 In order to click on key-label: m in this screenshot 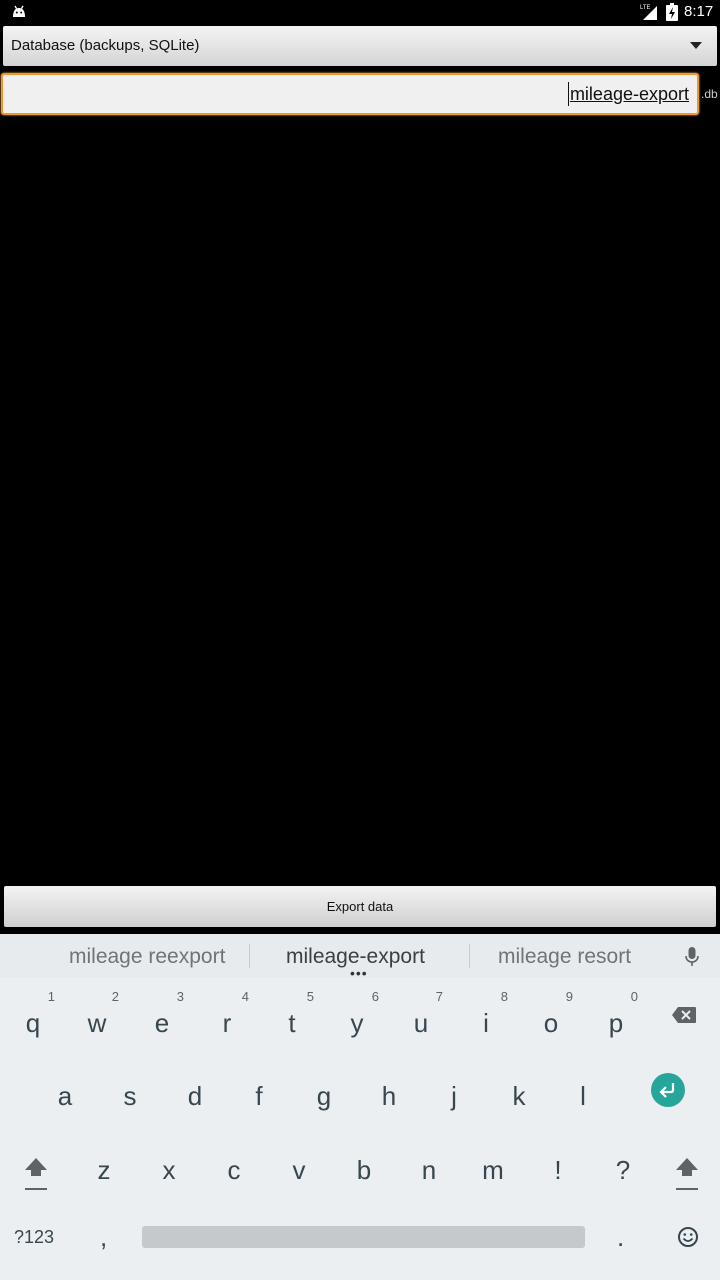, I will do `click(493, 1170)`.